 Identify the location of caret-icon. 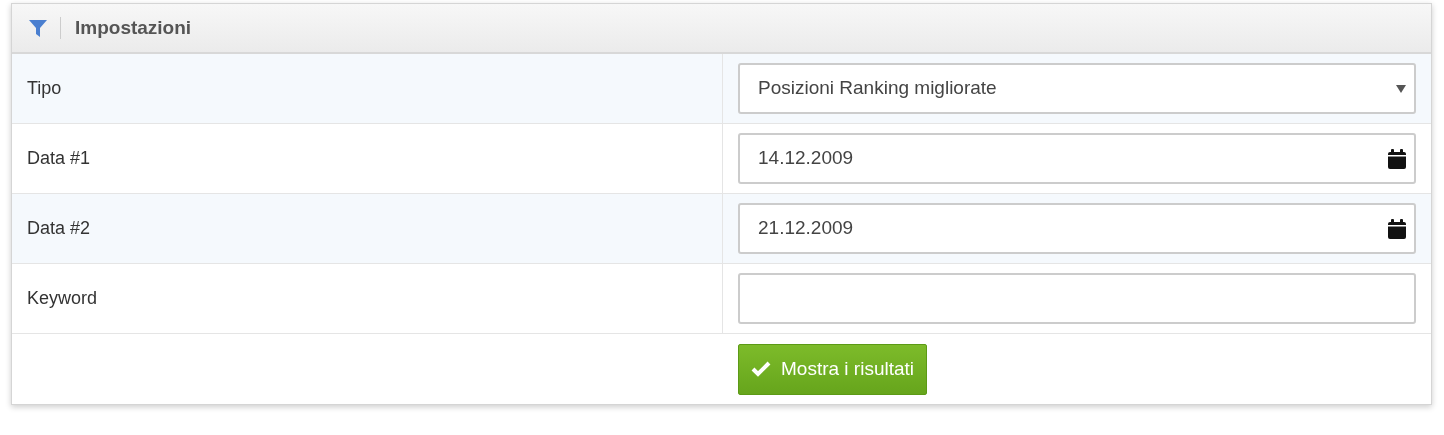
(1401, 88).